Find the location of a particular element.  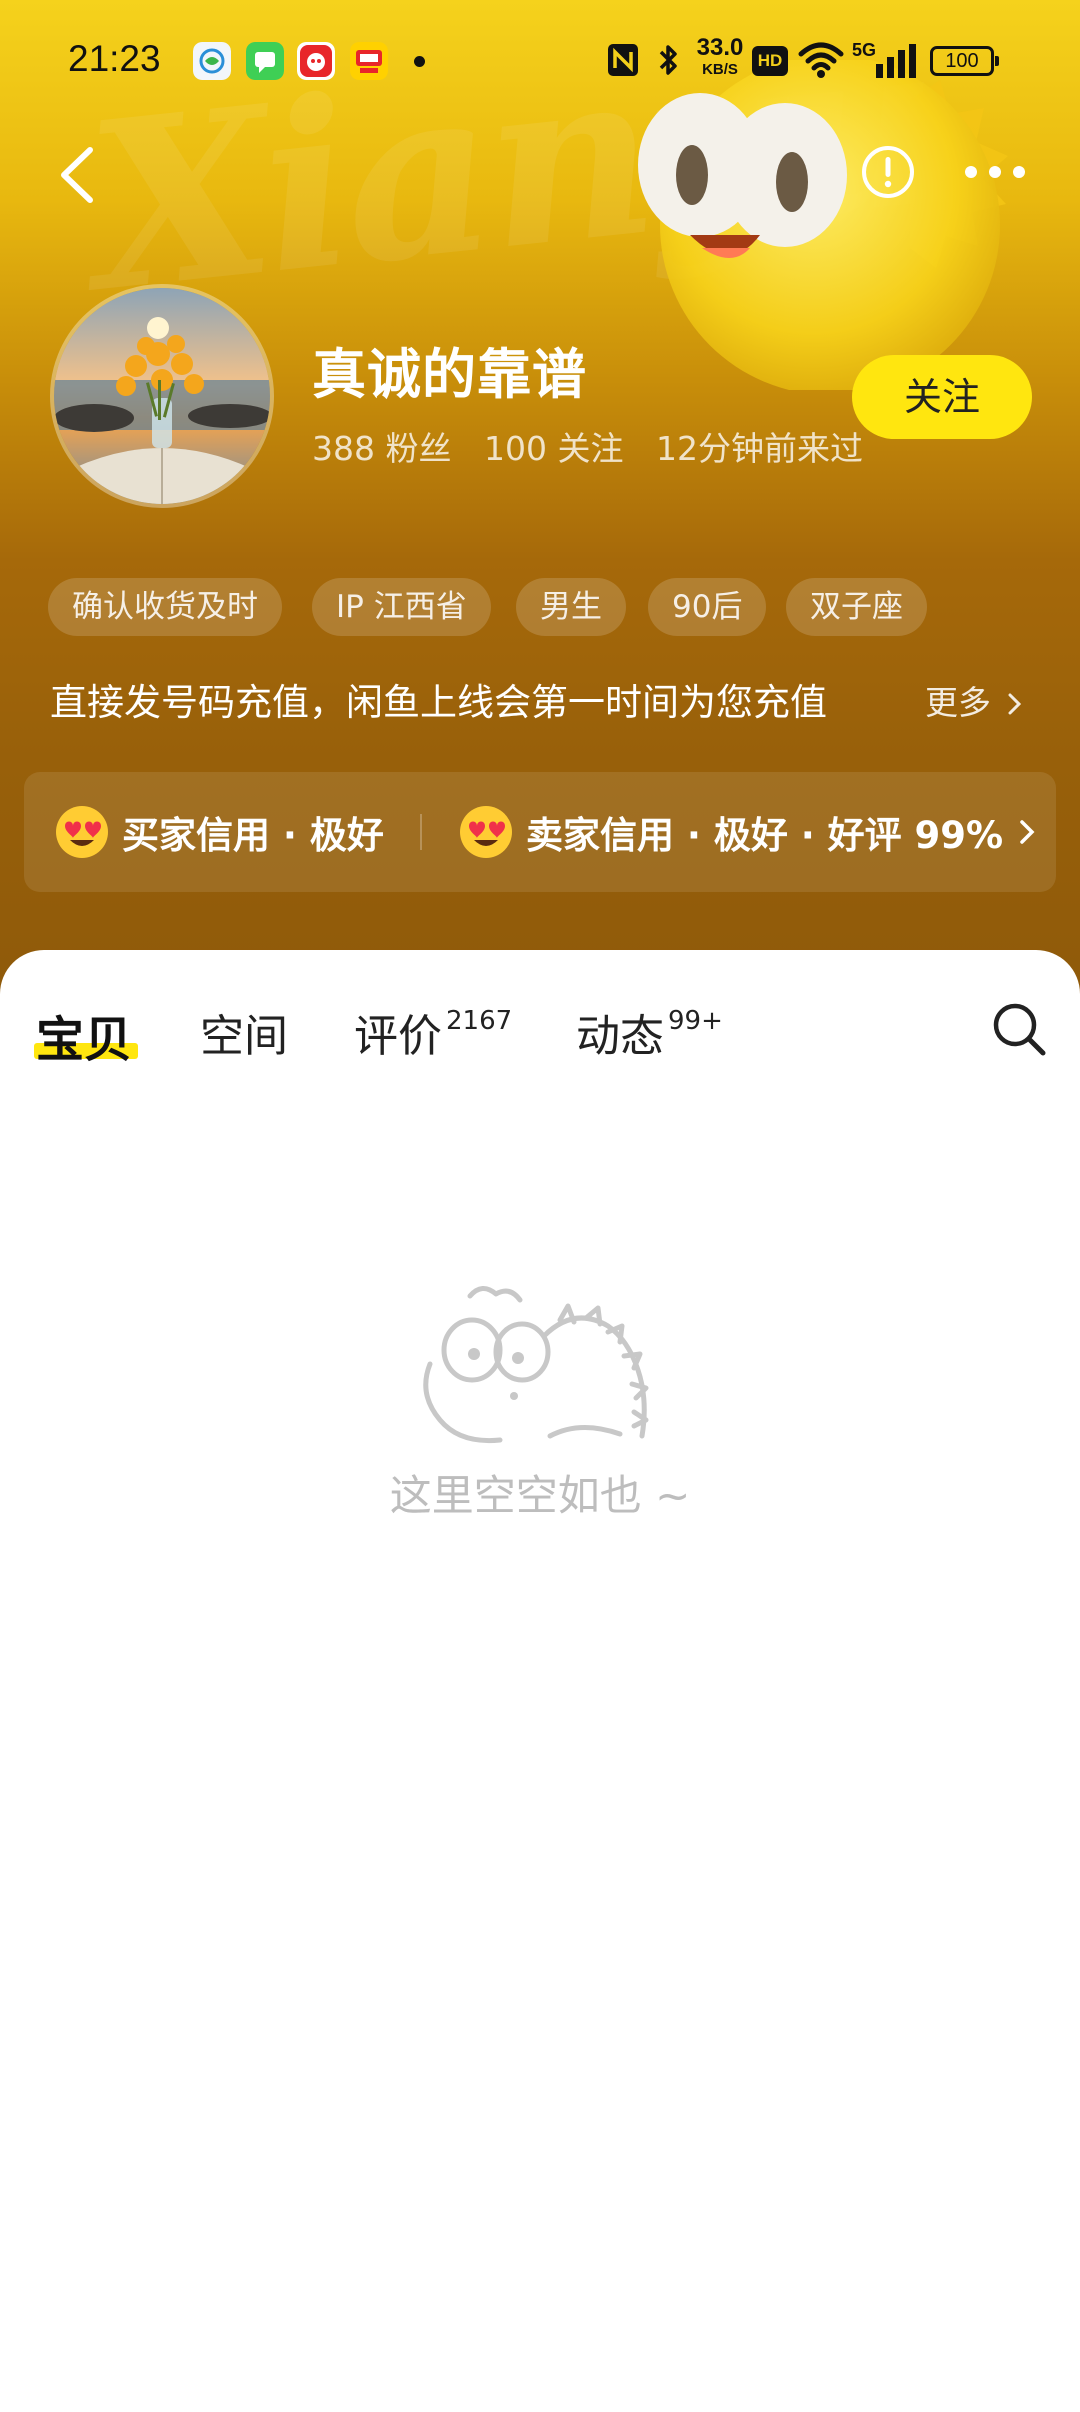

search-icon is located at coordinates (1019, 1029).